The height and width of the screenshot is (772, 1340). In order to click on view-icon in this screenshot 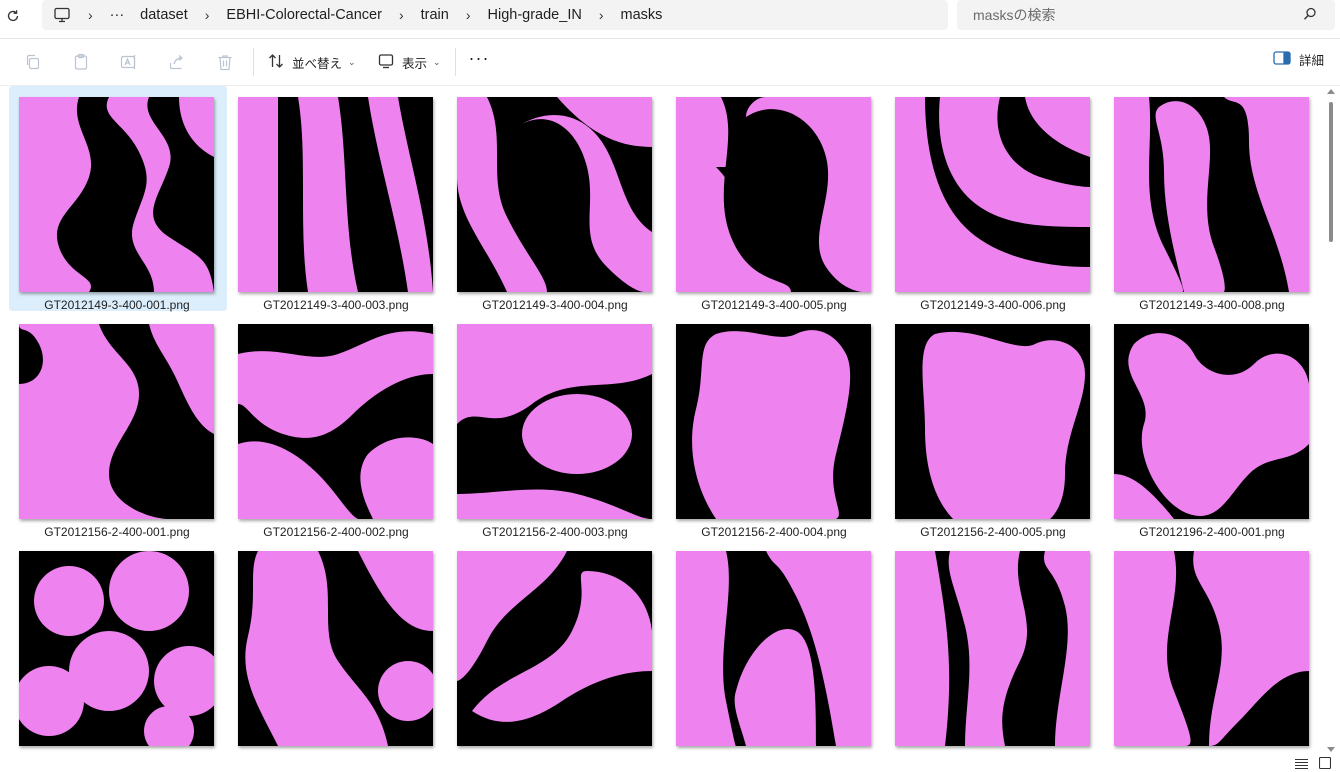, I will do `click(386, 62)`.